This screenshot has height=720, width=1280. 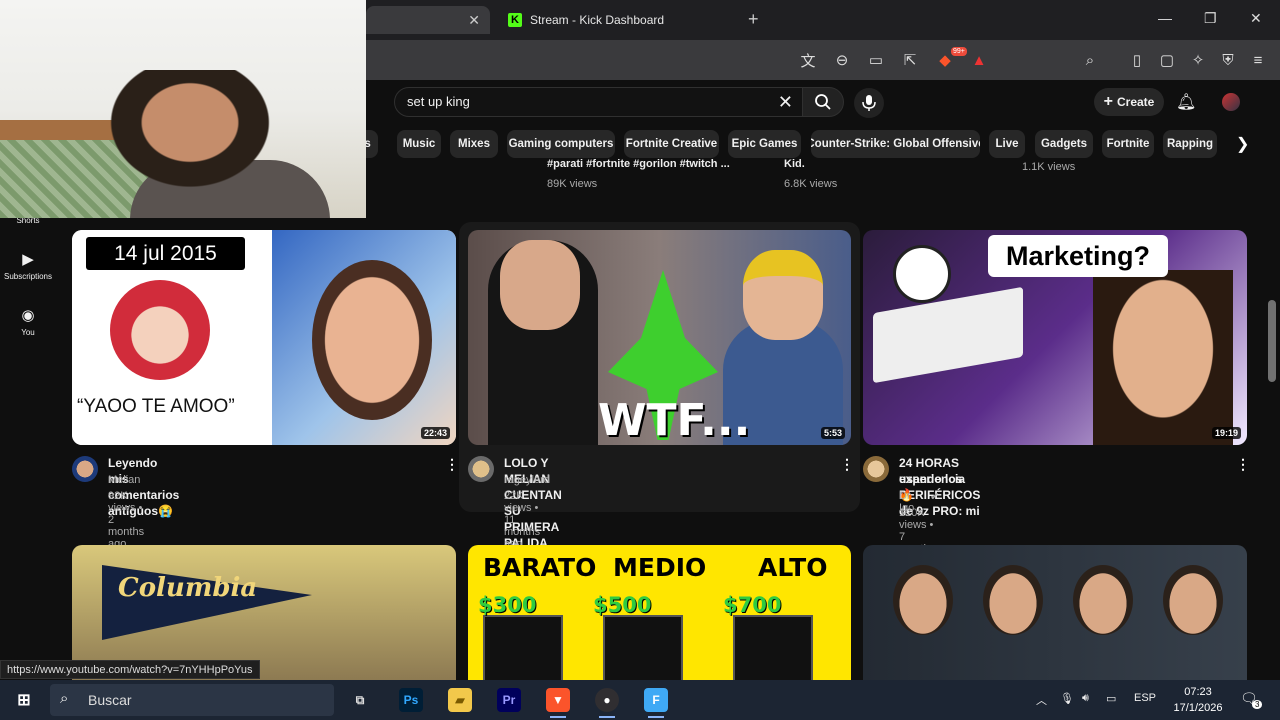 I want to click on prev-video-title: Kid., so click(x=794, y=164).